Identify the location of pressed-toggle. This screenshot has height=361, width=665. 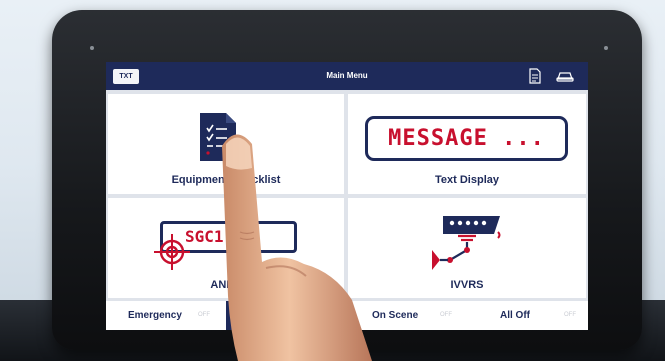
(285, 315).